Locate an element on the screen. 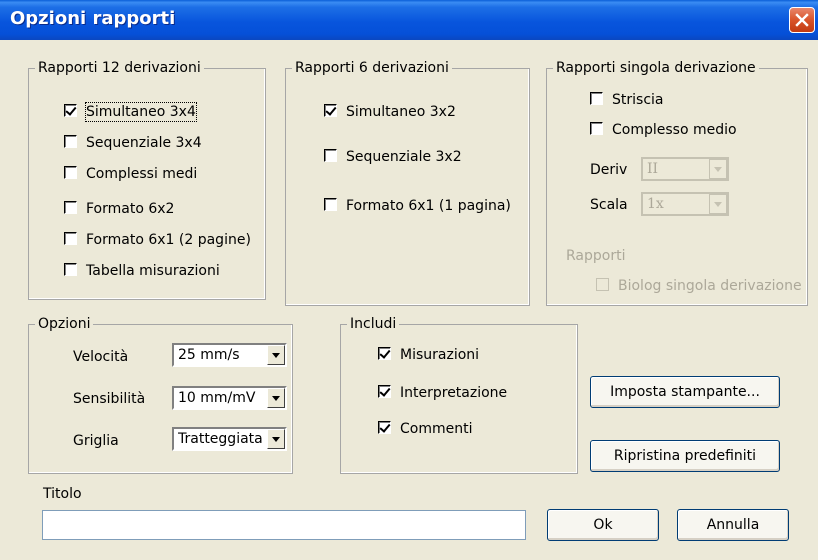  checkbox-label: Formato 6x2 is located at coordinates (130, 209).